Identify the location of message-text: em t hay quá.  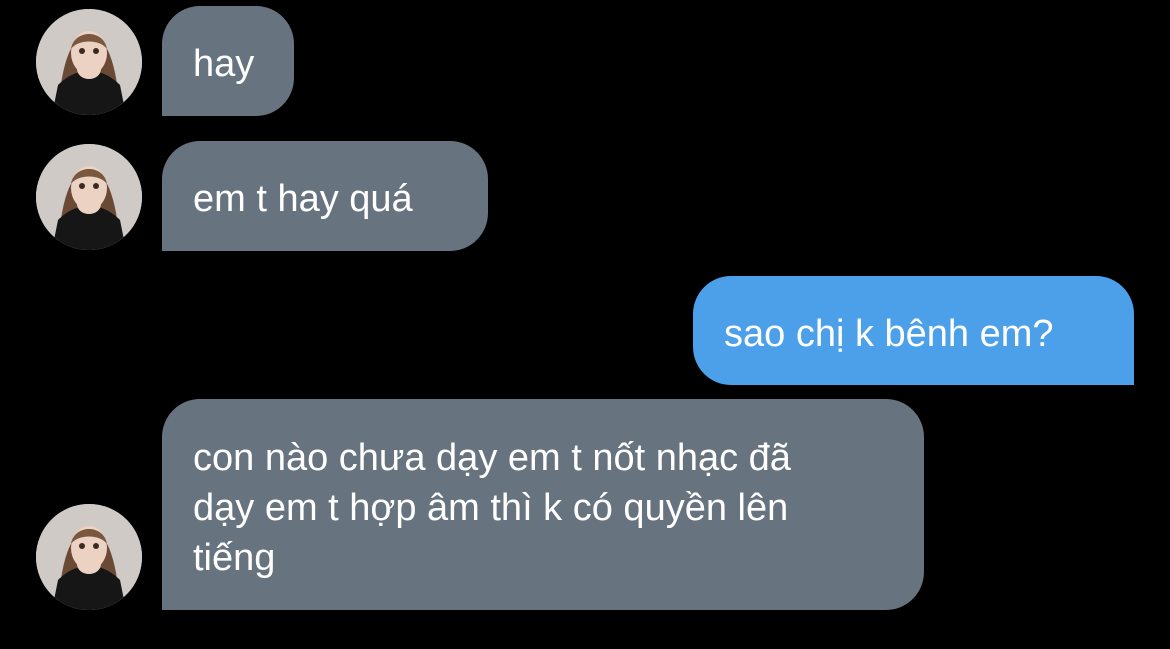
(303, 199).